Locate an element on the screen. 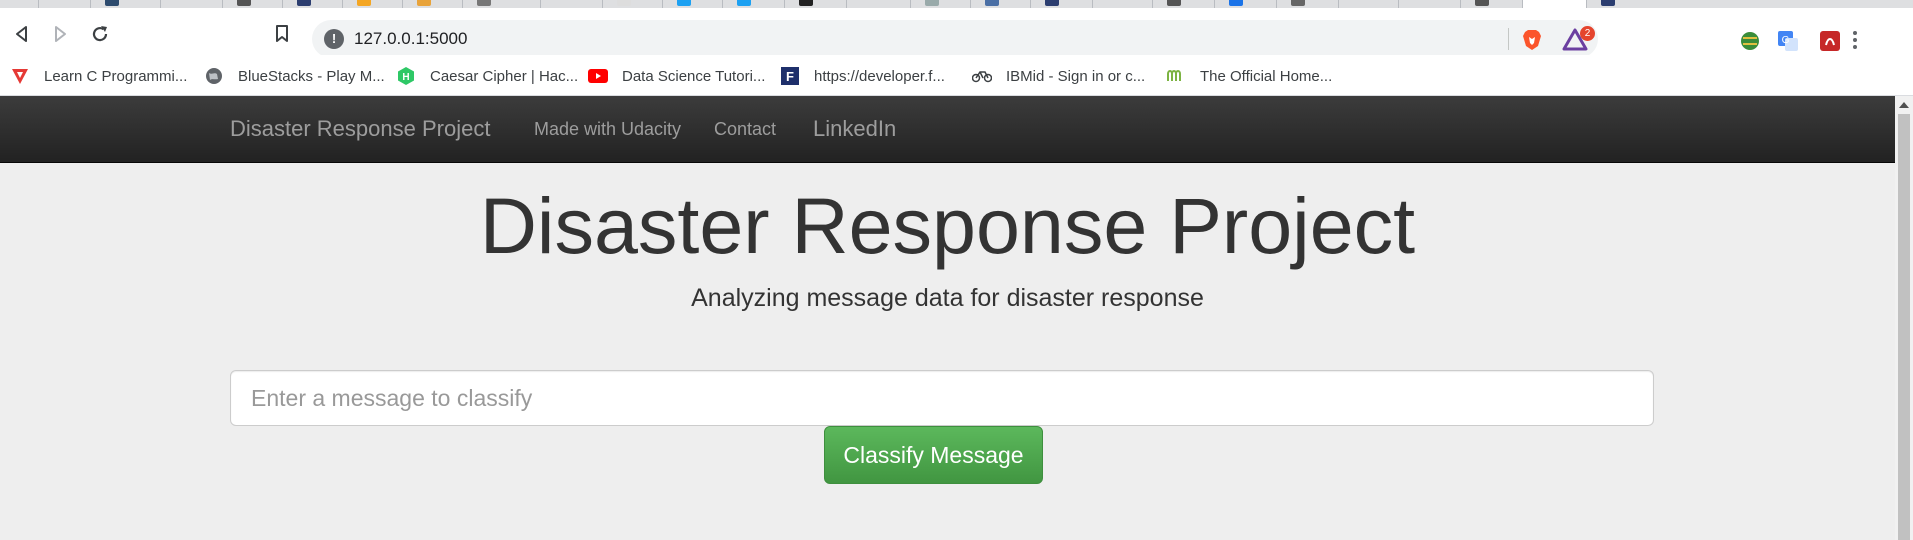 The width and height of the screenshot is (1913, 540). active-tab is located at coordinates (1554, 4).